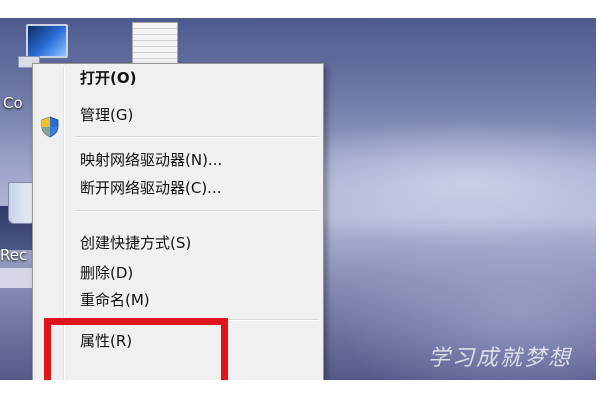  Describe the element at coordinates (106, 115) in the screenshot. I see `menu-item-manage: 管理(G)` at that location.